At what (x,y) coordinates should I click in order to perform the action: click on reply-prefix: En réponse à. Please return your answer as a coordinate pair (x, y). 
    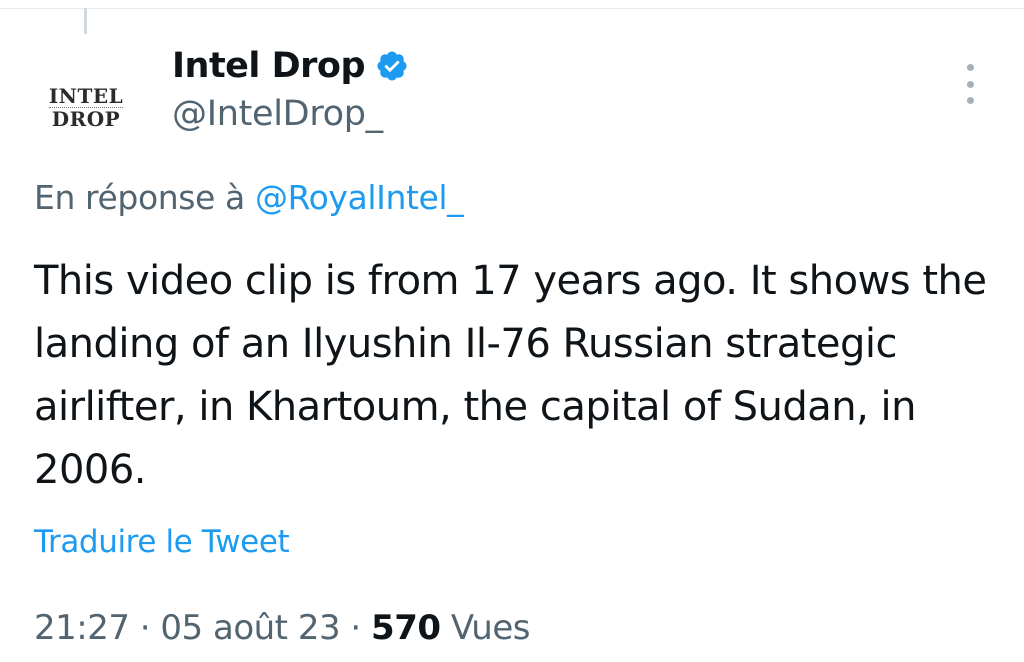
    Looking at the image, I should click on (139, 197).